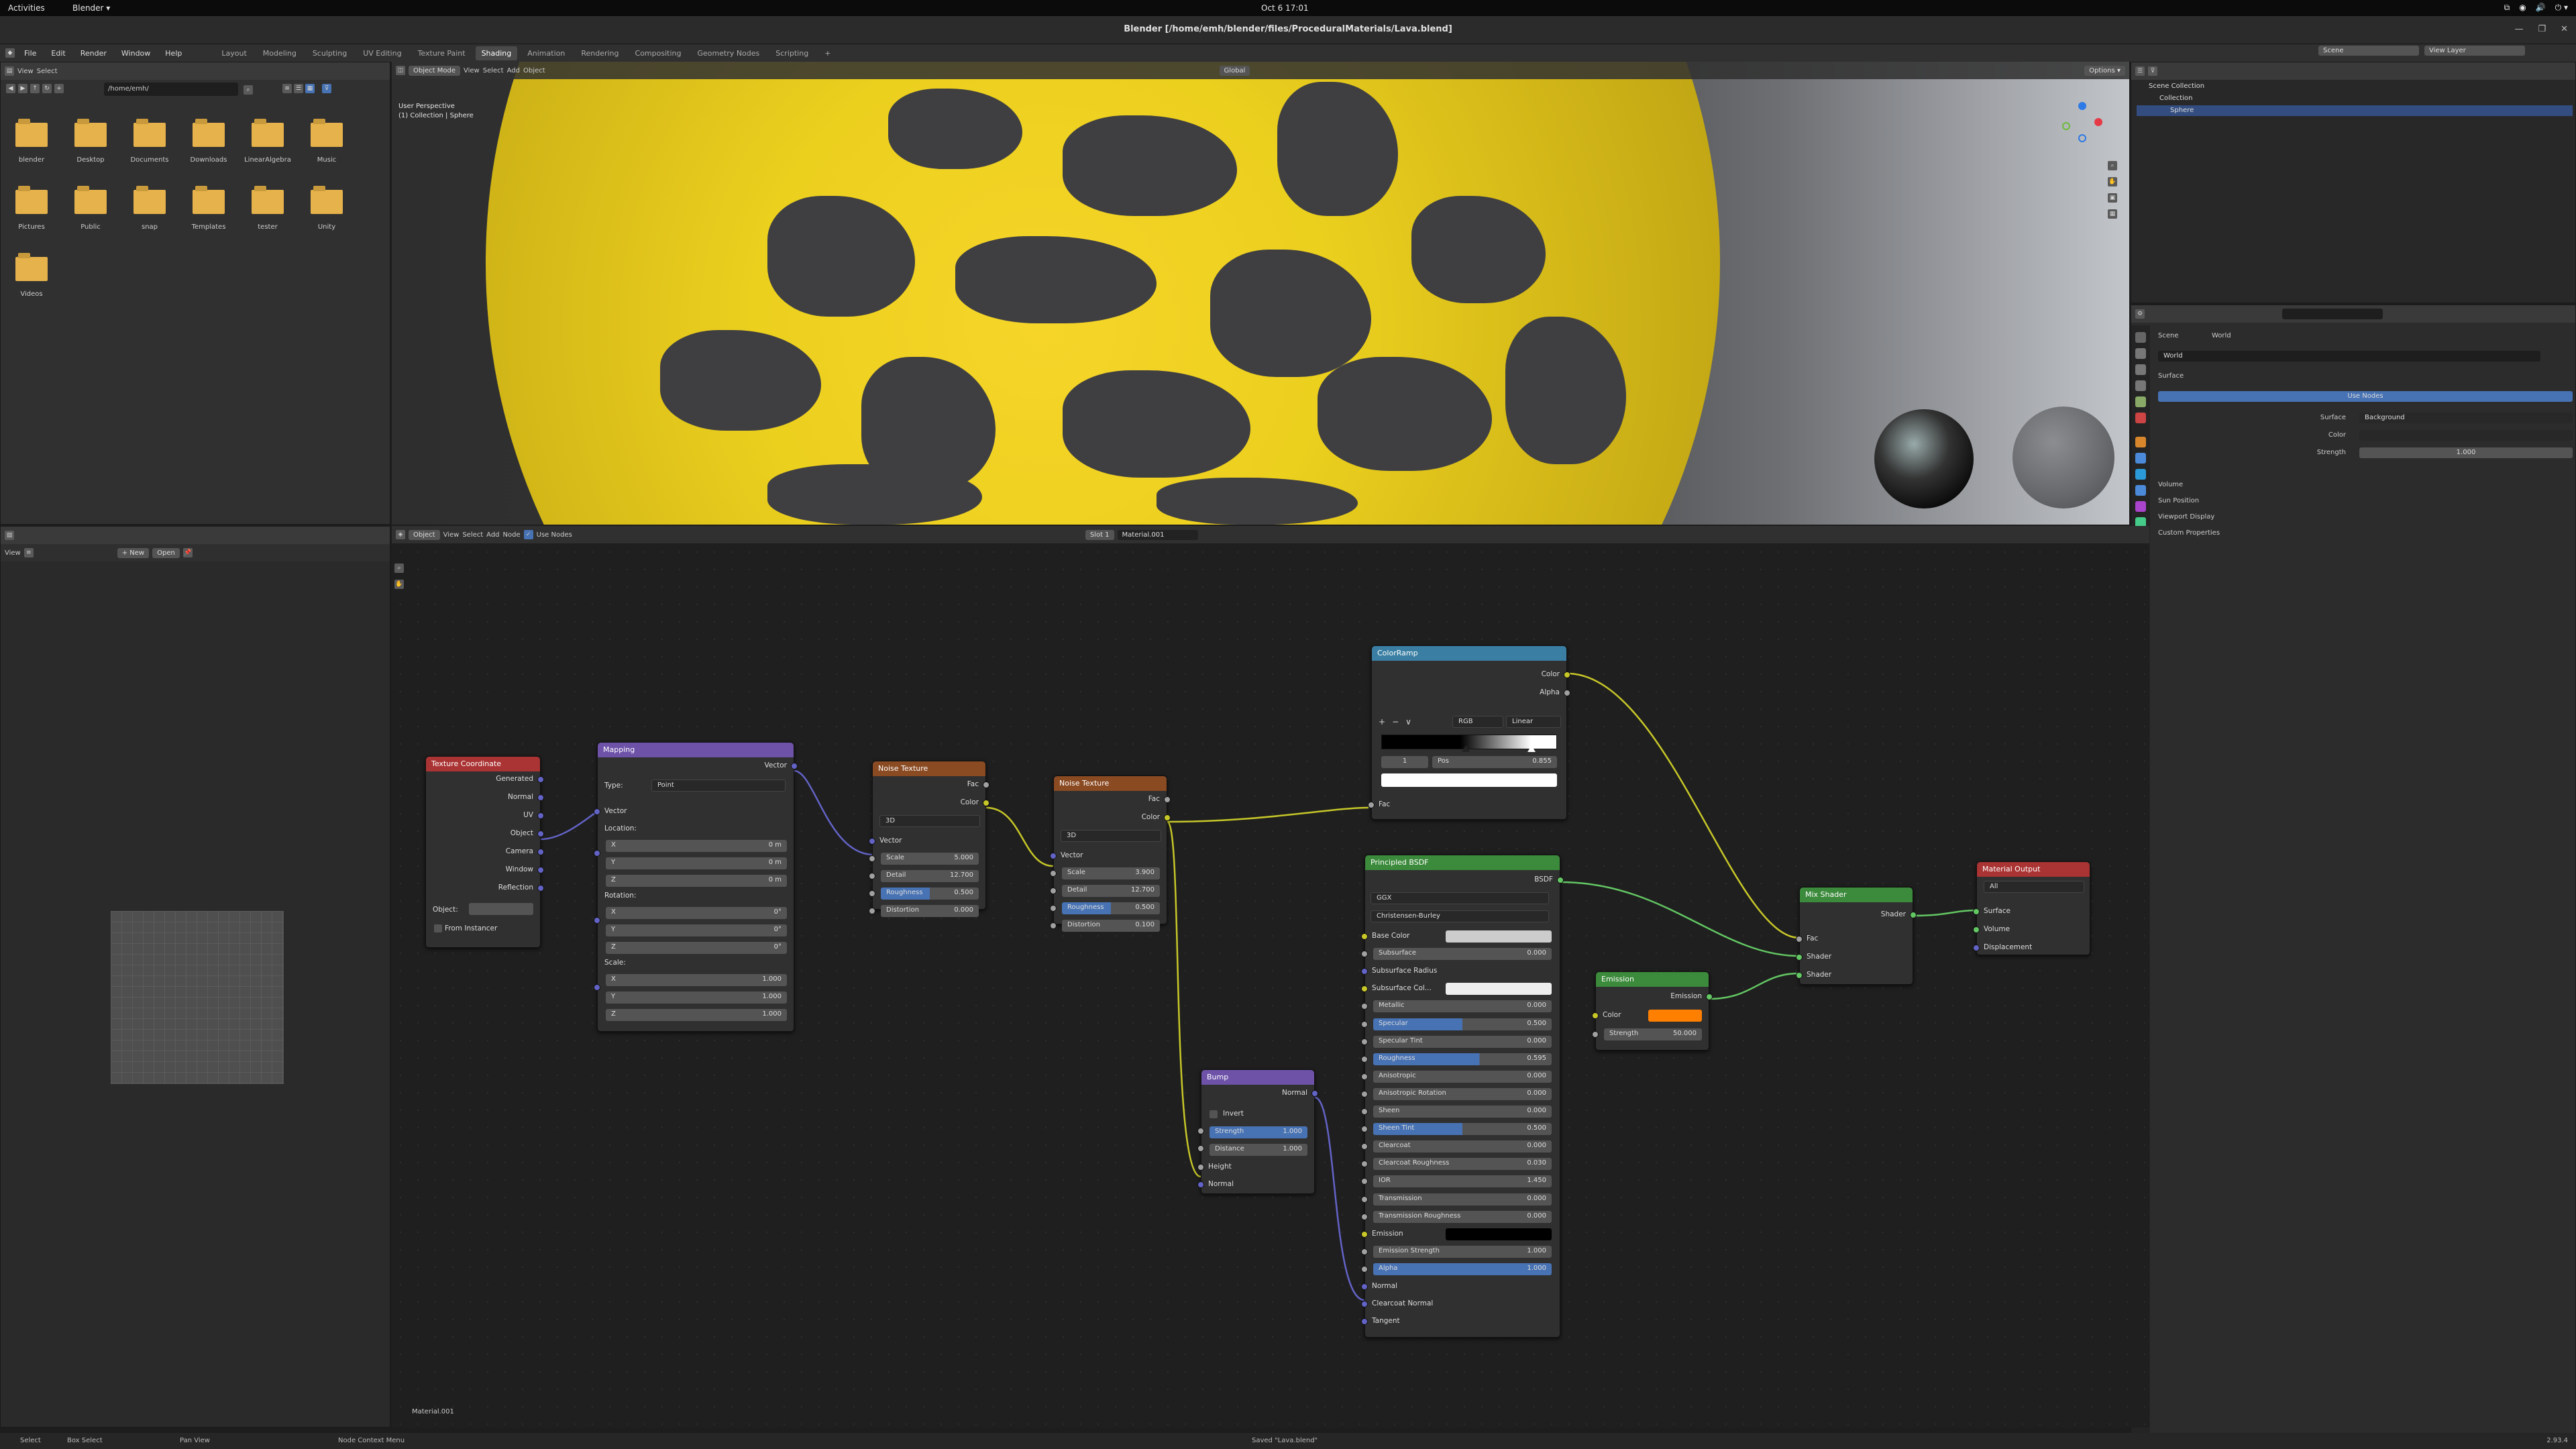 The height and width of the screenshot is (1449, 2576). What do you see at coordinates (1595, 1034) in the screenshot?
I see `socket-strength-in` at bounding box center [1595, 1034].